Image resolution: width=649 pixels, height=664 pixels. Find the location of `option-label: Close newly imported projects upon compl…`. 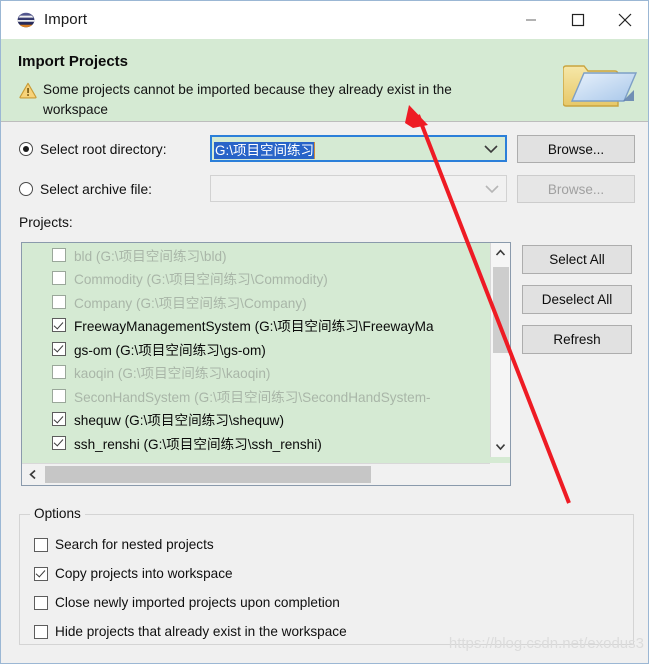

option-label: Close newly imported projects upon compl… is located at coordinates (197, 602).